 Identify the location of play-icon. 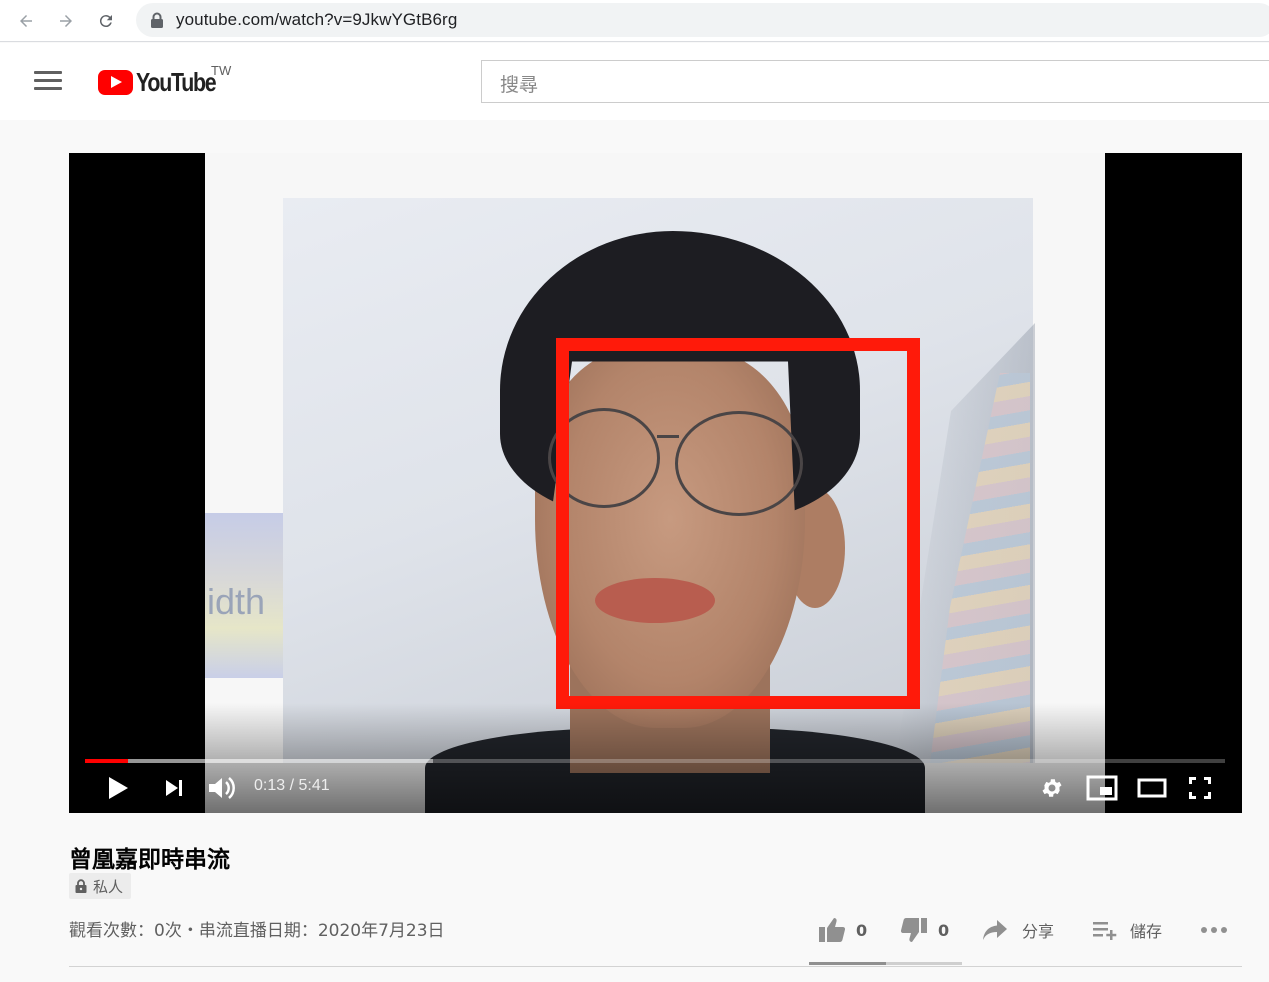
(118, 788).